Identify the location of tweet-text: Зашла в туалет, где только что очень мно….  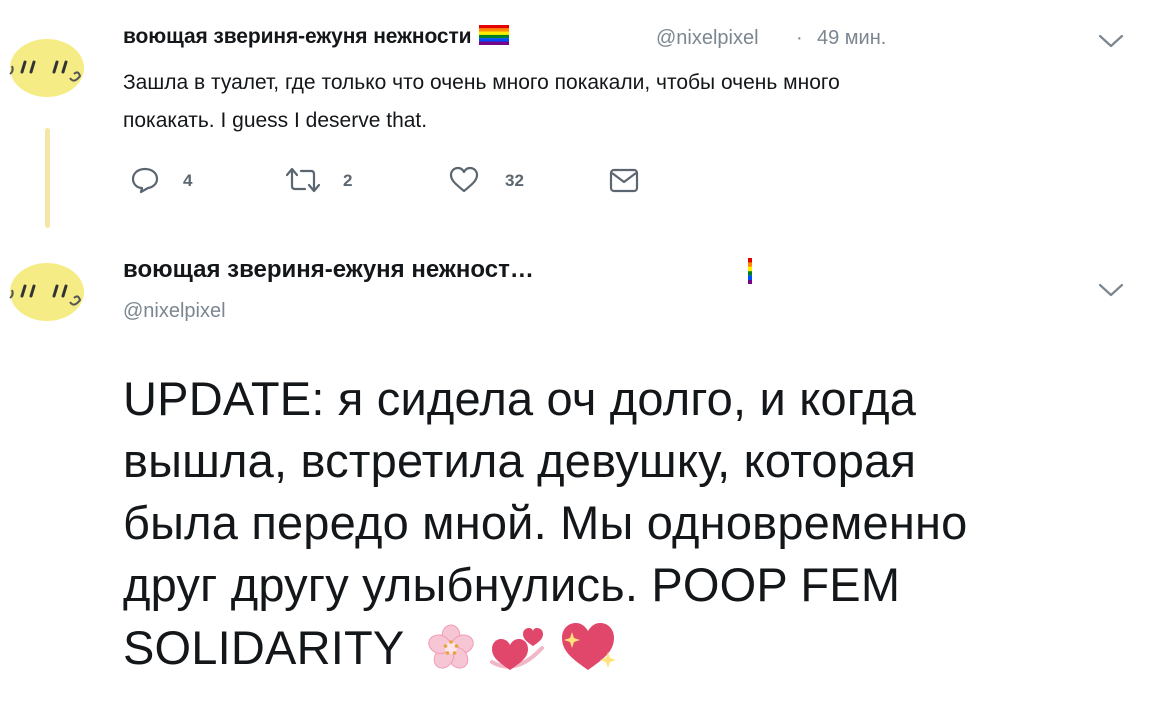
(481, 101).